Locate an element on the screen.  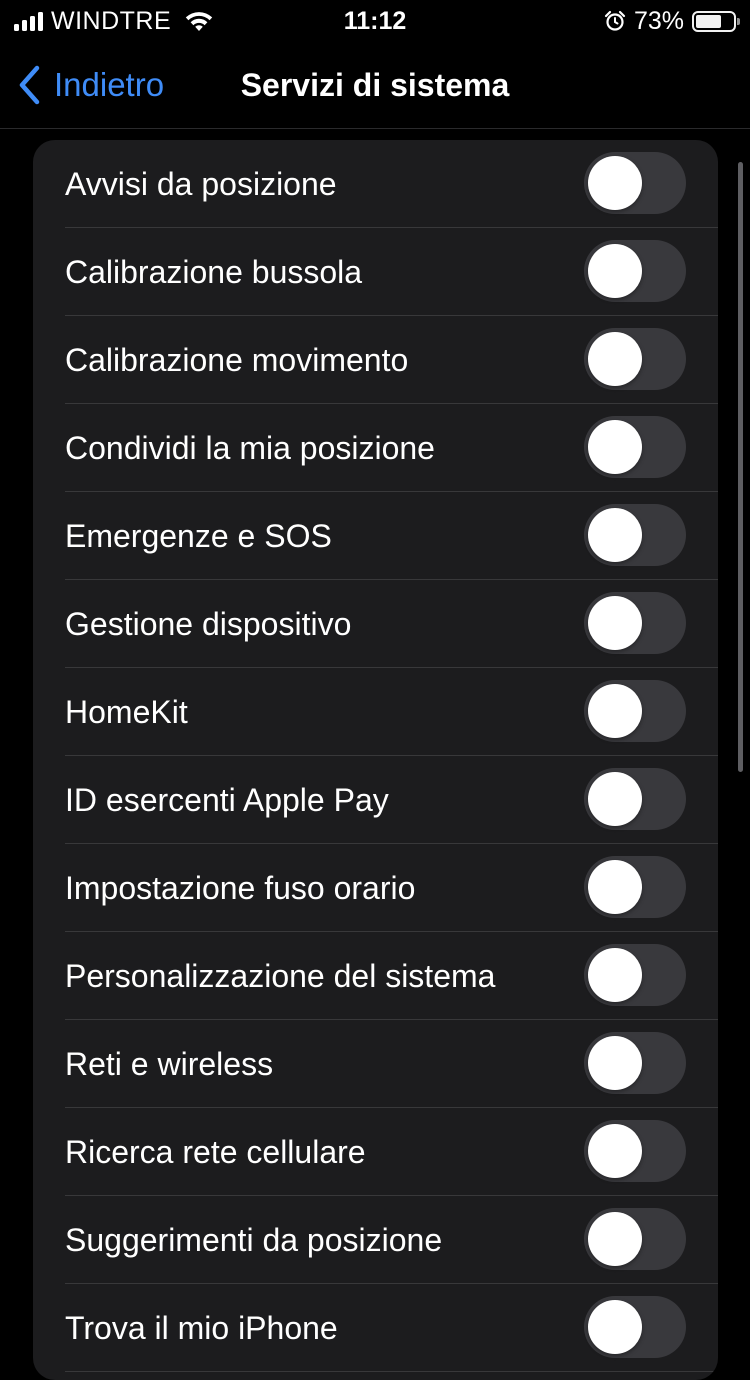
list-item: Impostazione fuso orario is located at coordinates (375, 888).